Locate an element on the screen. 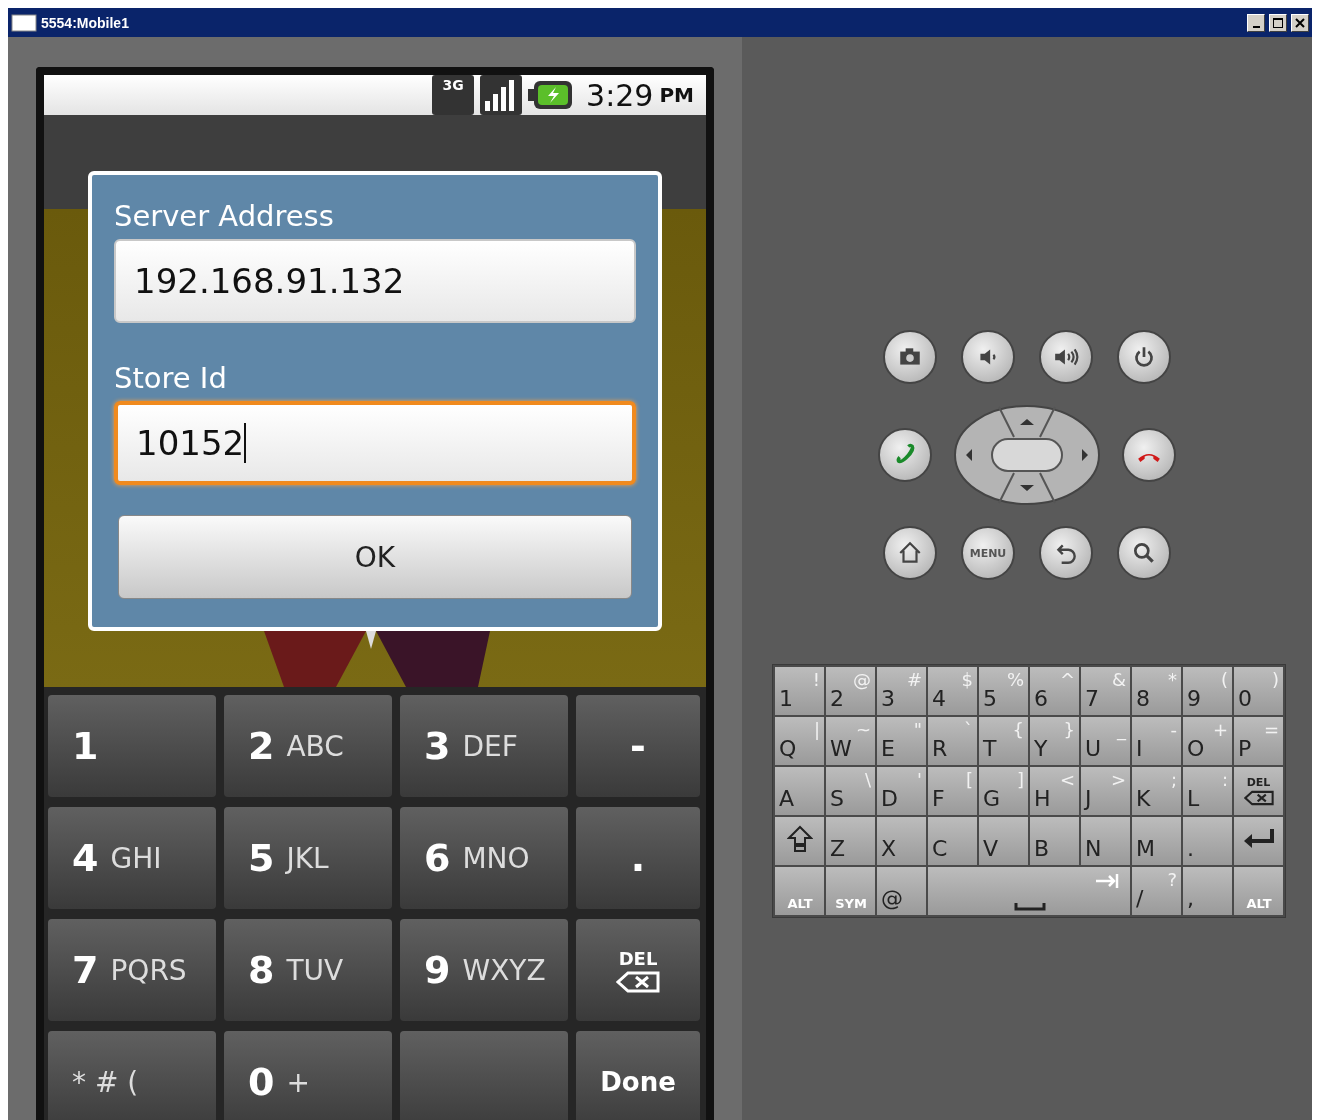  keyboard-key: E " is located at coordinates (901, 741).